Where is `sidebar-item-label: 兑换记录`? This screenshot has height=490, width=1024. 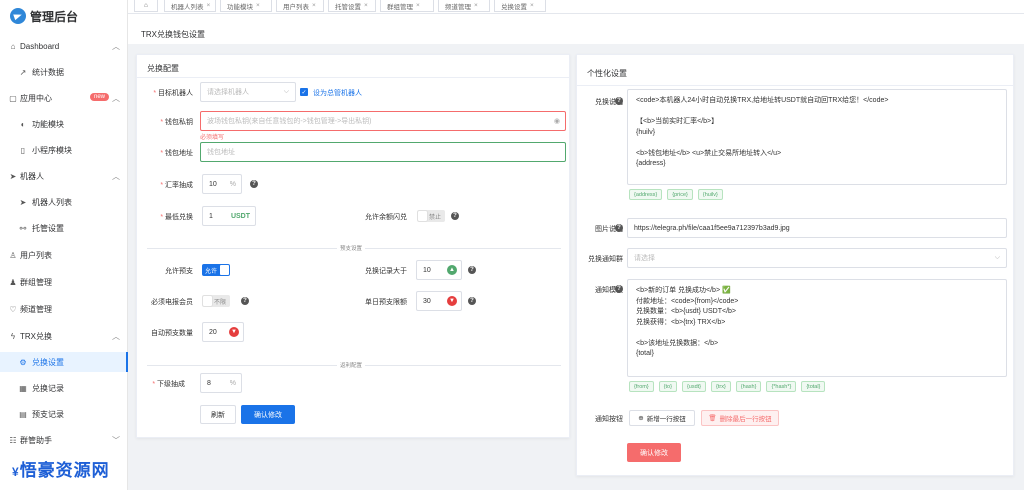 sidebar-item-label: 兑换记录 is located at coordinates (48, 388).